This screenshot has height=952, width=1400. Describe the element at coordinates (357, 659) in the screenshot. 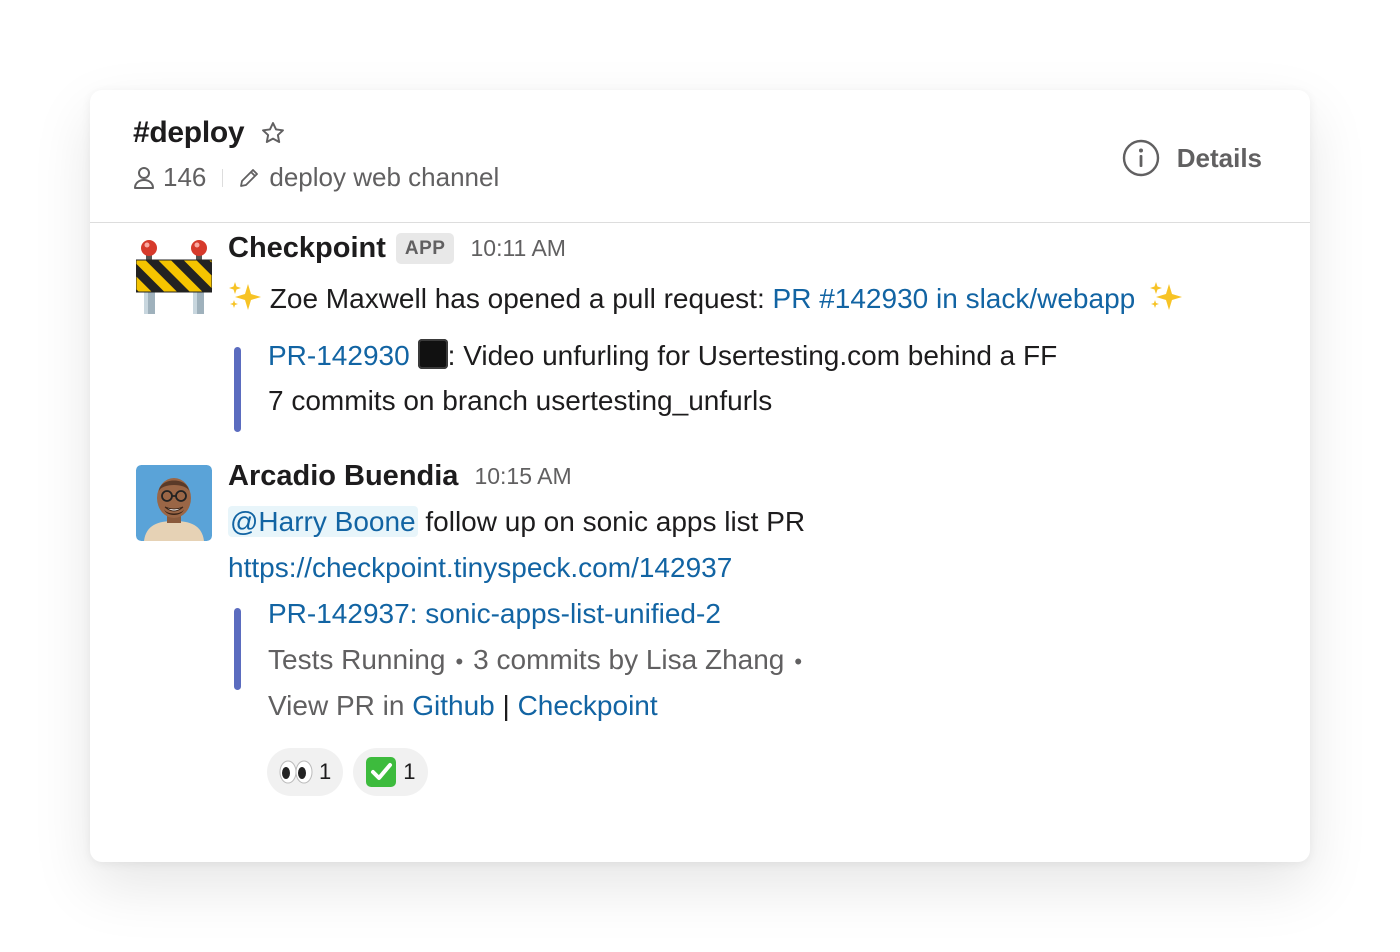

I see `test-status: Tests Running` at that location.